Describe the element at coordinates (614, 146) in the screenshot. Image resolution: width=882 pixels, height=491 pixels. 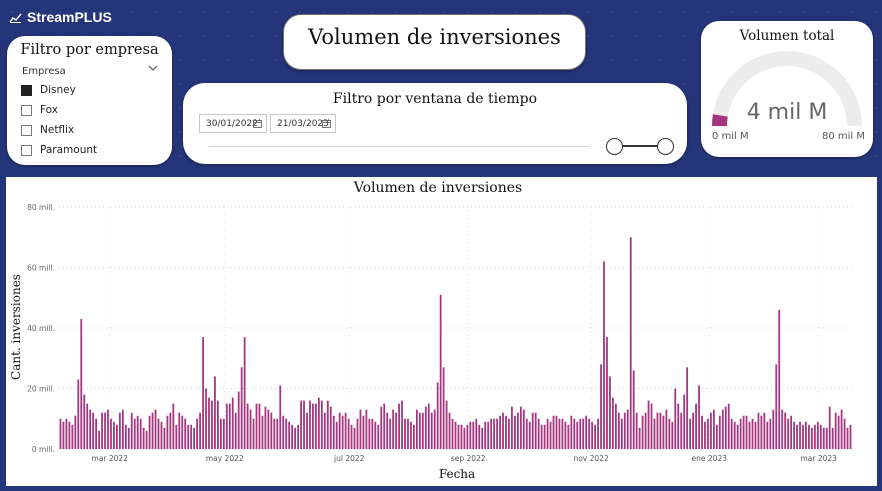
I see `date-slider-start-handle` at that location.